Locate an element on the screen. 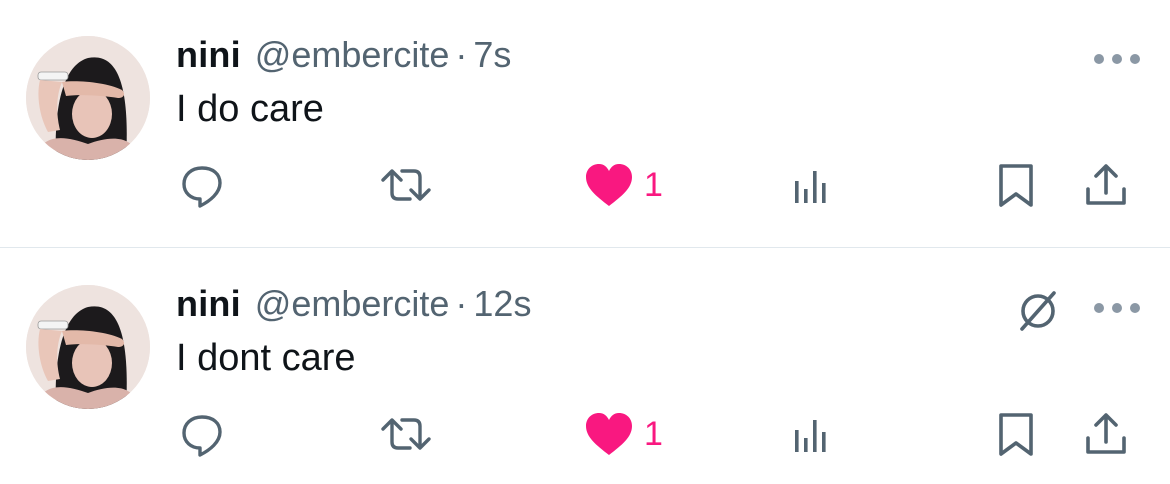  timestamp: 12s is located at coordinates (502, 304).